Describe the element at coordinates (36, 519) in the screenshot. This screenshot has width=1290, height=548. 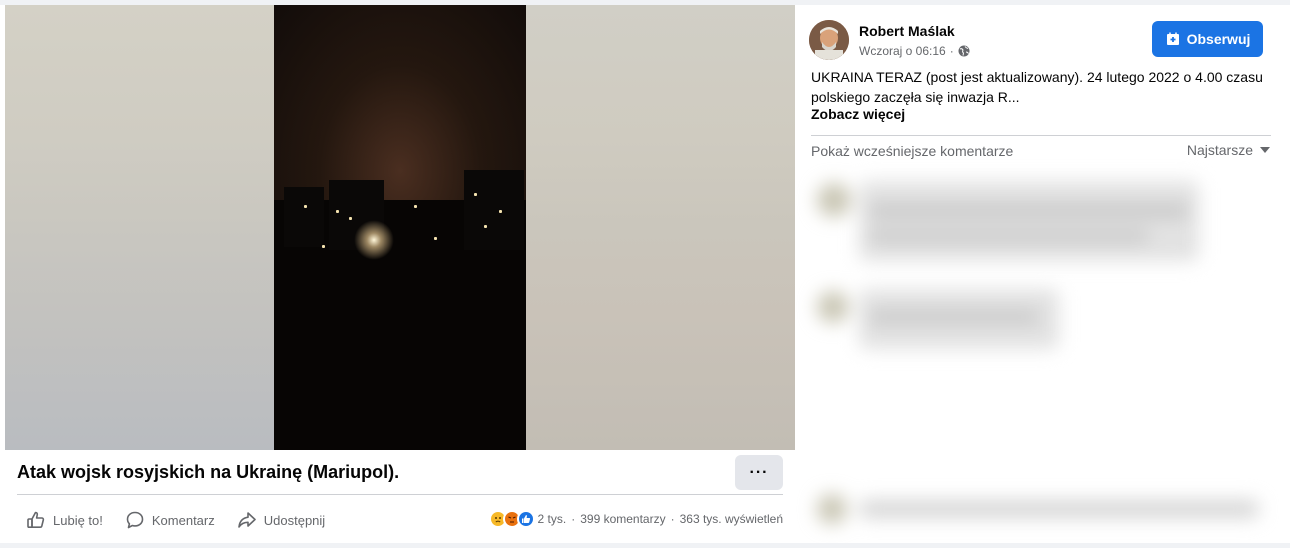
I see `thumbs-up-icon` at that location.